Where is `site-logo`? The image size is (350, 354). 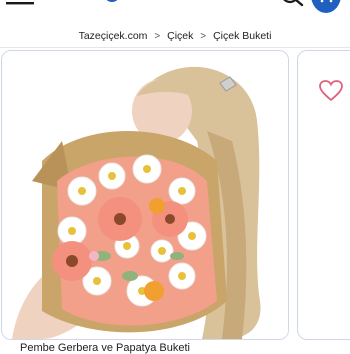 site-logo is located at coordinates (180, 8).